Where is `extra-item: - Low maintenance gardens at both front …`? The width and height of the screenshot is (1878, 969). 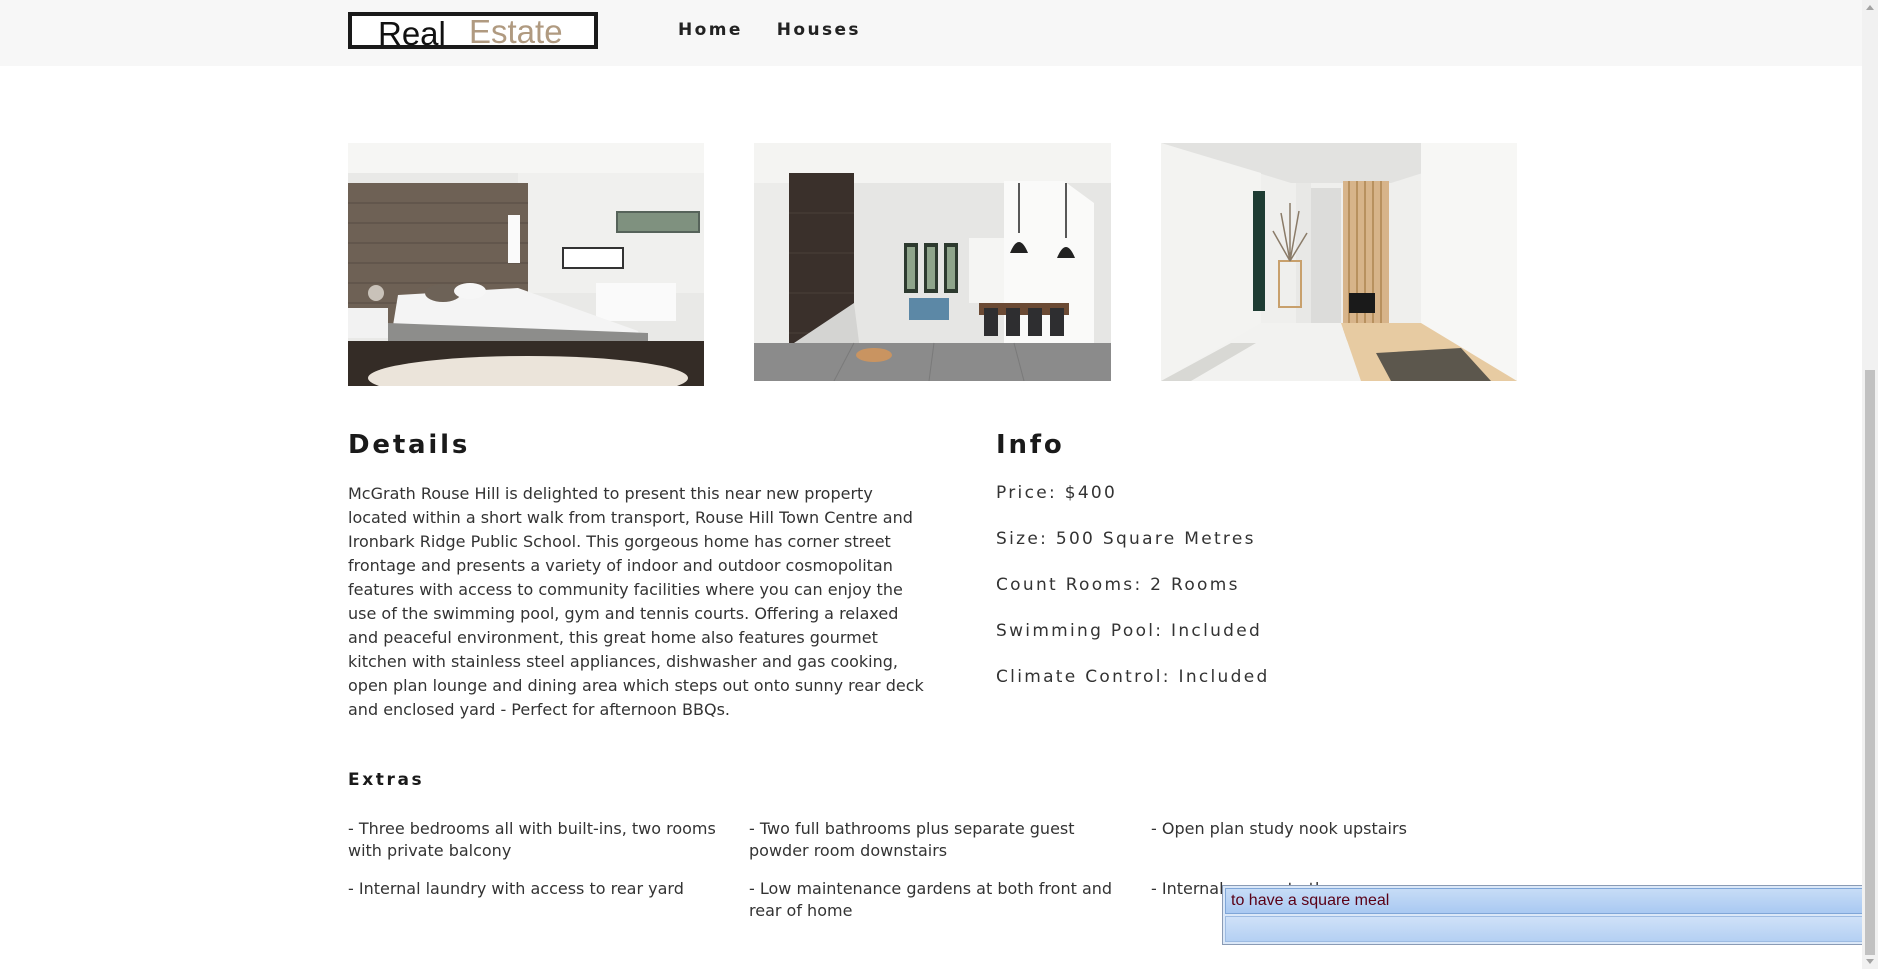
extra-item: - Low maintenance gardens at both front … is located at coordinates (931, 899).